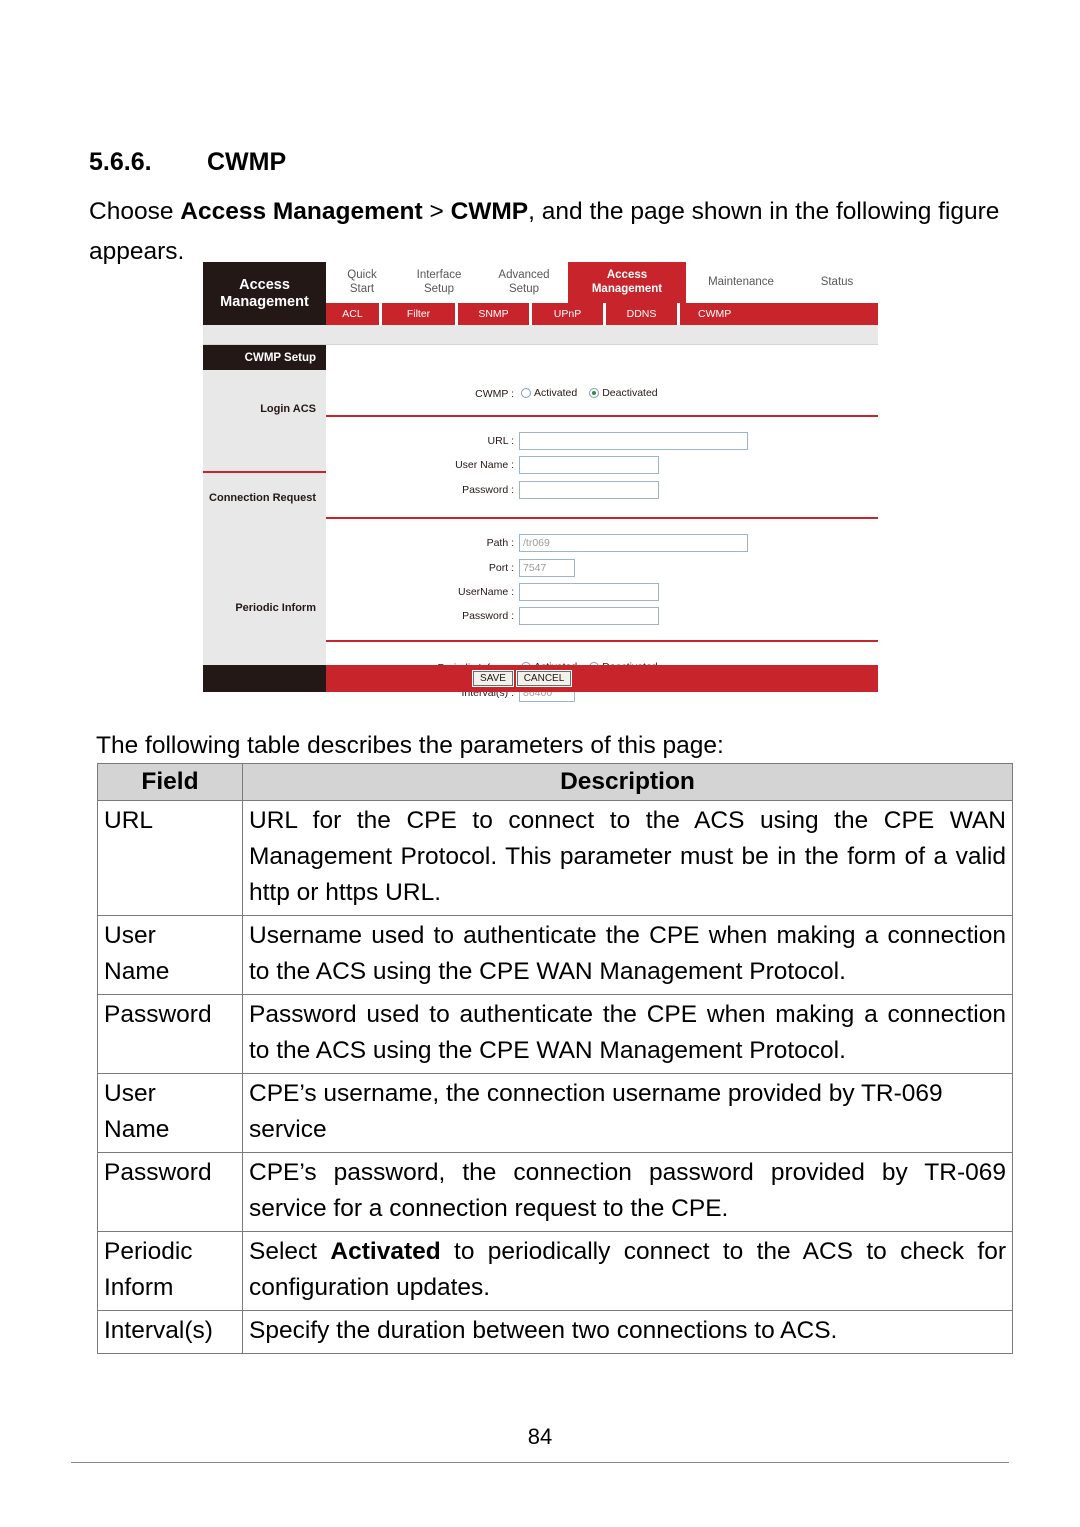 The image size is (1080, 1527). What do you see at coordinates (641, 314) in the screenshot?
I see `subtab-ddns: DDNS` at bounding box center [641, 314].